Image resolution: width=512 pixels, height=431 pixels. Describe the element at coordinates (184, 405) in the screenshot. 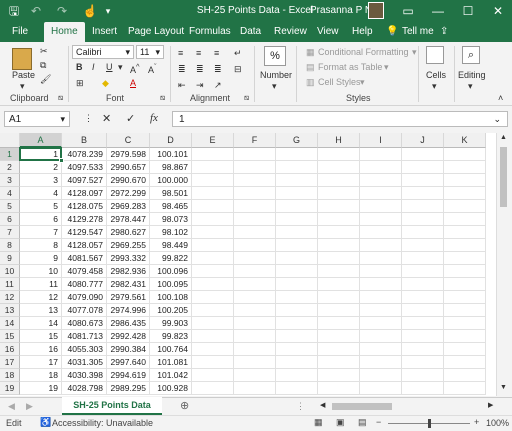

I see `add-sheet-icon: ⊕` at that location.